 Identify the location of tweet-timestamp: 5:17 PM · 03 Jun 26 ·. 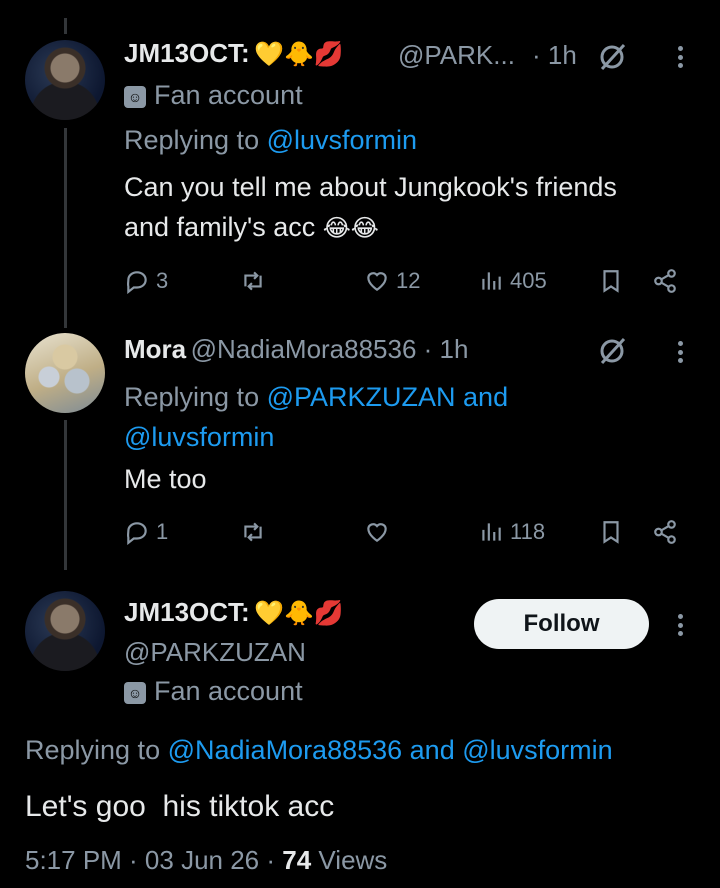
(150, 860).